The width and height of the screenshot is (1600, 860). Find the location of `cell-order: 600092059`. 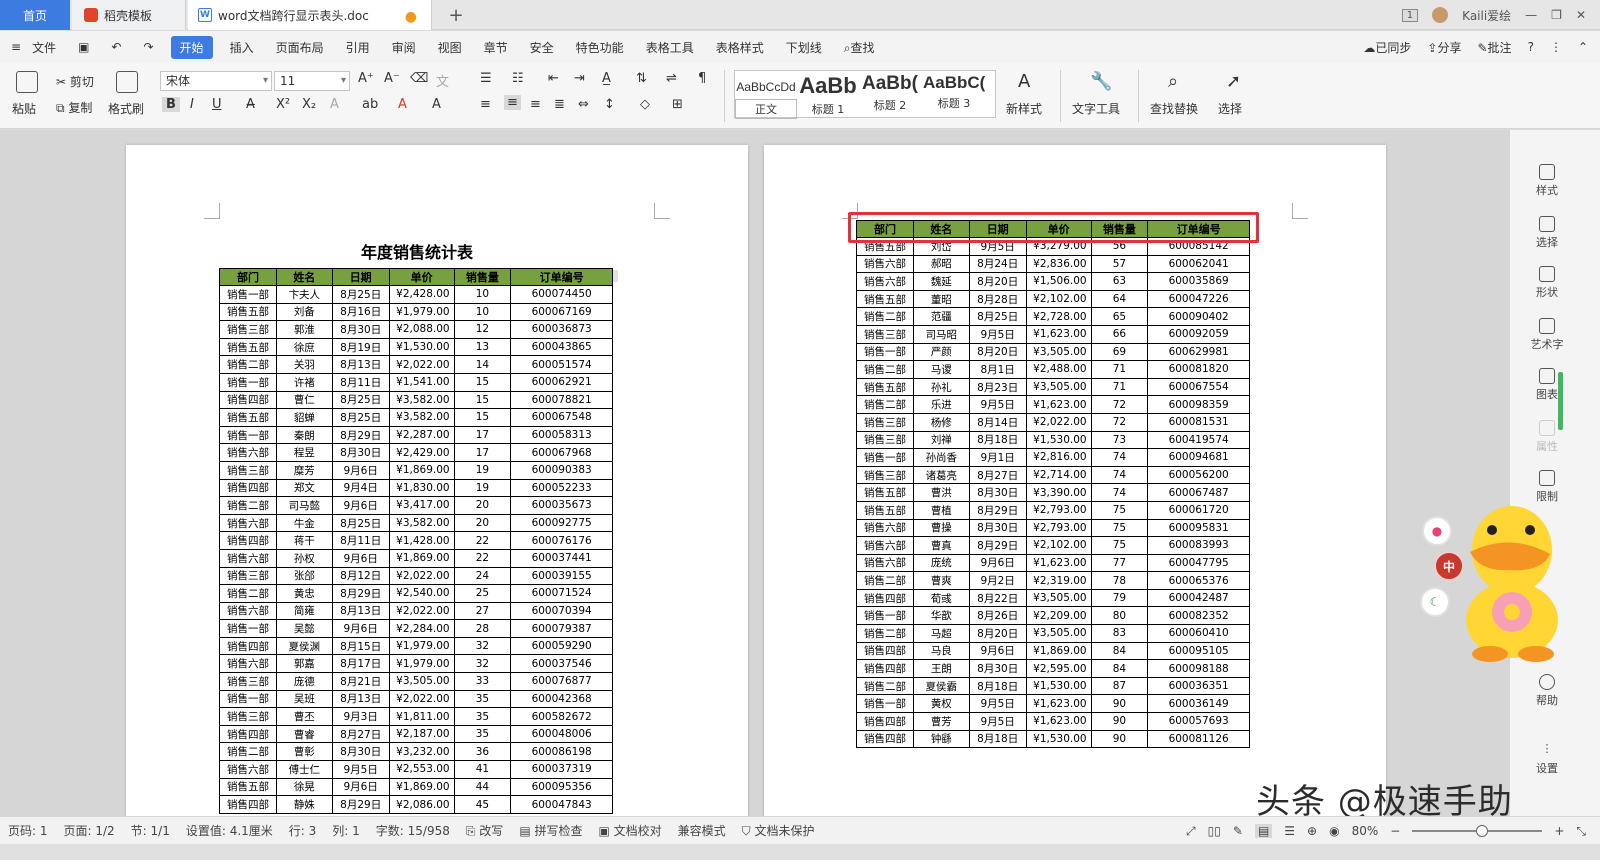

cell-order: 600092059 is located at coordinates (1198, 334).